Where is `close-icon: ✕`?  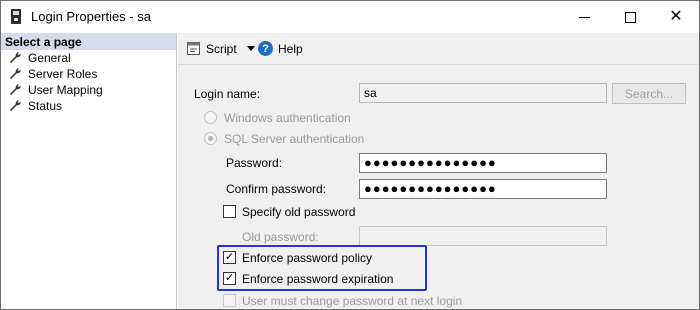
close-icon: ✕ is located at coordinates (676, 16).